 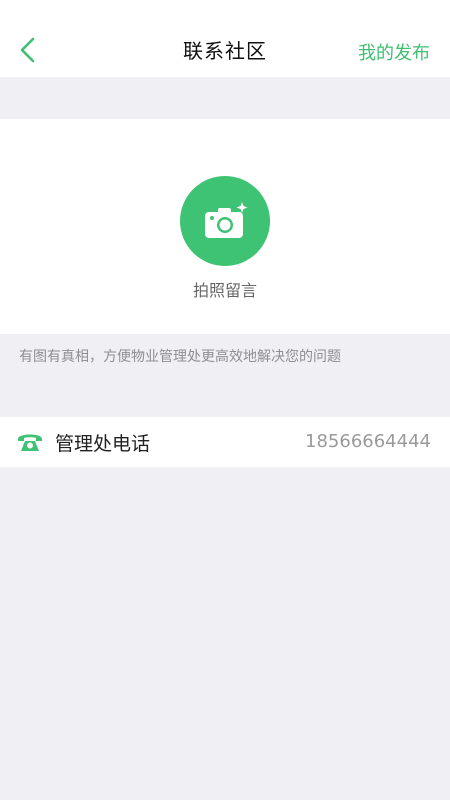 I want to click on management-phone-number: 18566664444, so click(x=368, y=441).